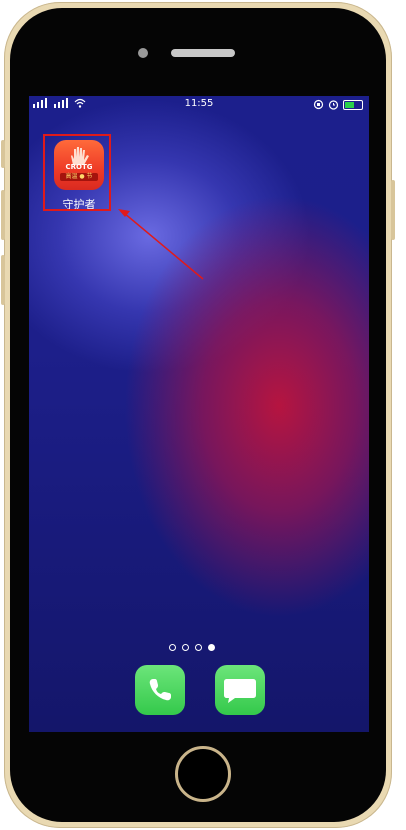  What do you see at coordinates (77, 172) in the screenshot?
I see `app-highlight-box` at bounding box center [77, 172].